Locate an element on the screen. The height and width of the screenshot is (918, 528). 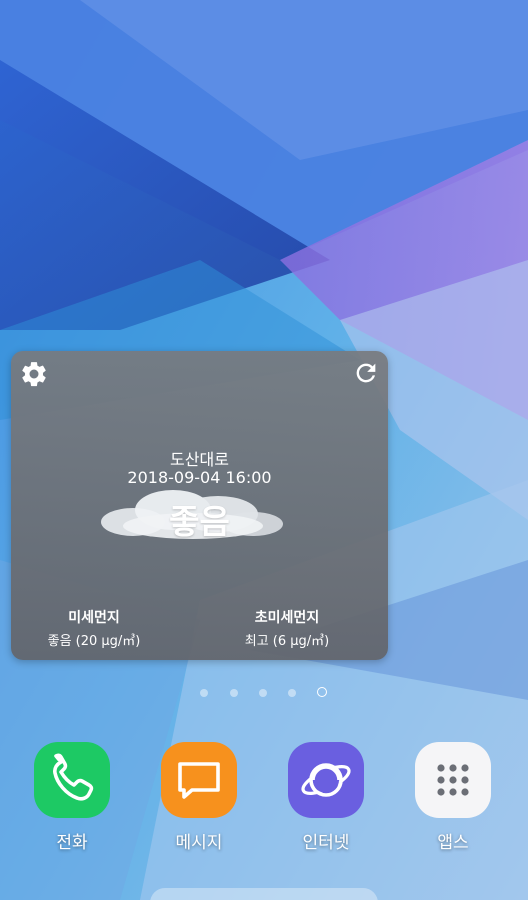
apps-label: 앱스 is located at coordinates (453, 843).